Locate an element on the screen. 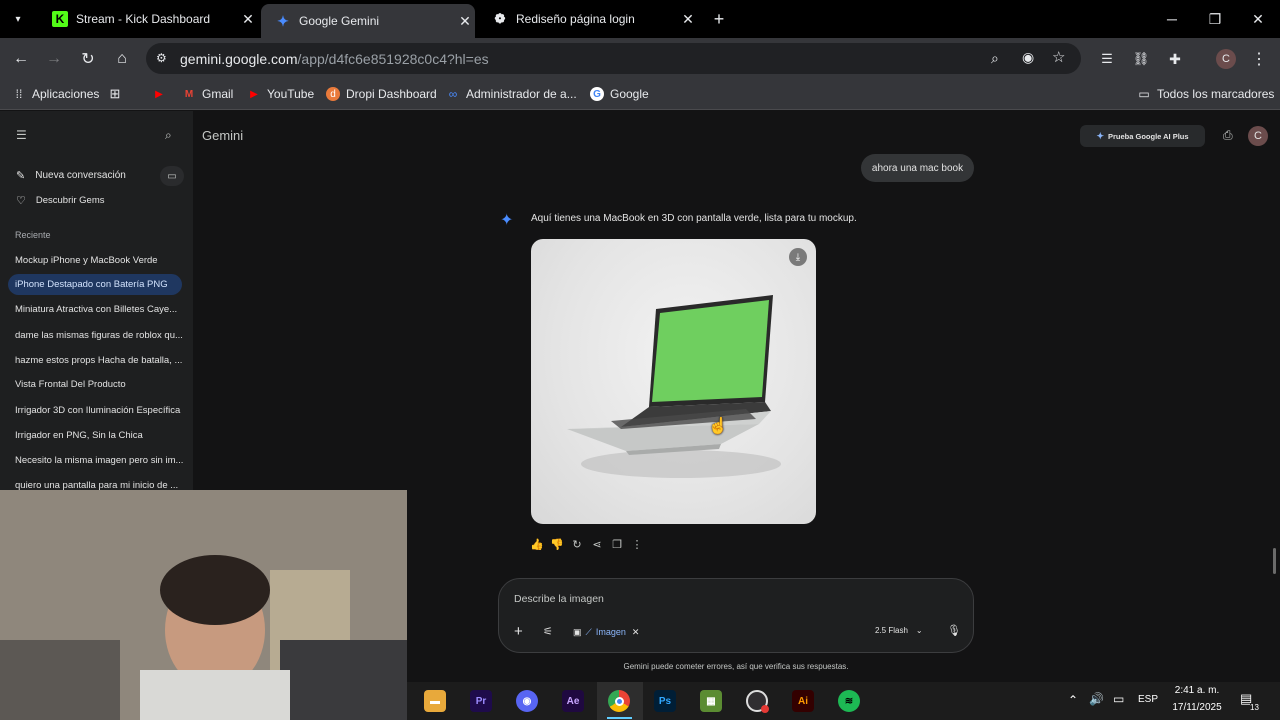  forward-button: → is located at coordinates (54, 59).